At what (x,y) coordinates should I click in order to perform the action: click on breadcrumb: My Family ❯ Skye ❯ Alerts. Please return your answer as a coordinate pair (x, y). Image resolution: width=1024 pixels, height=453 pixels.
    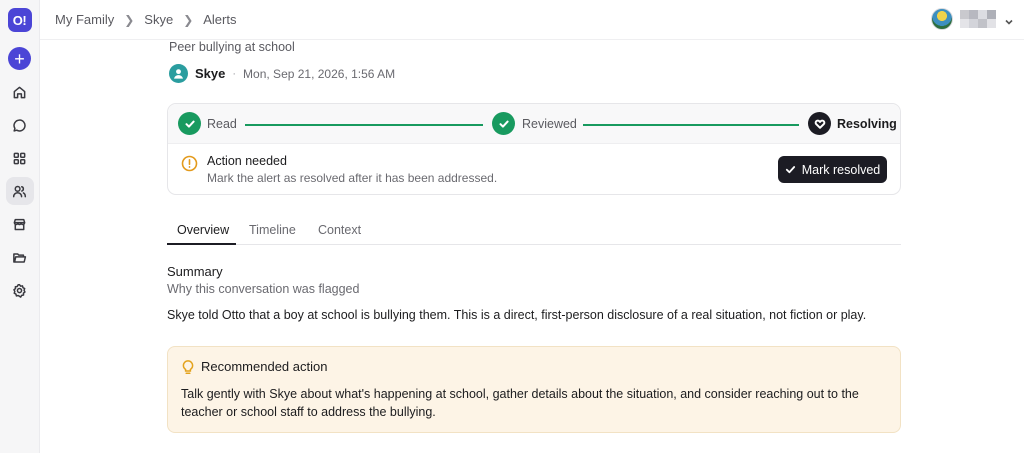
    Looking at the image, I should click on (145, 19).